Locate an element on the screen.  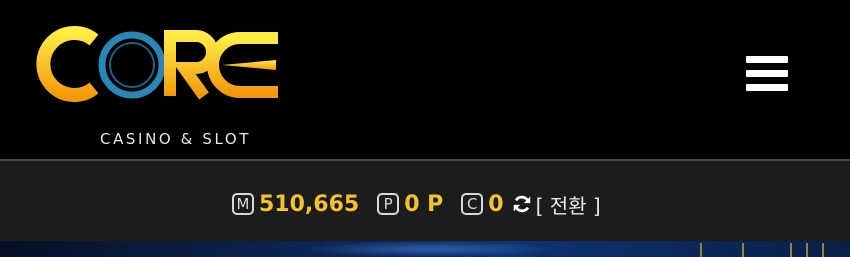
logo-tagline: CASINO & SLOT is located at coordinates (176, 139).